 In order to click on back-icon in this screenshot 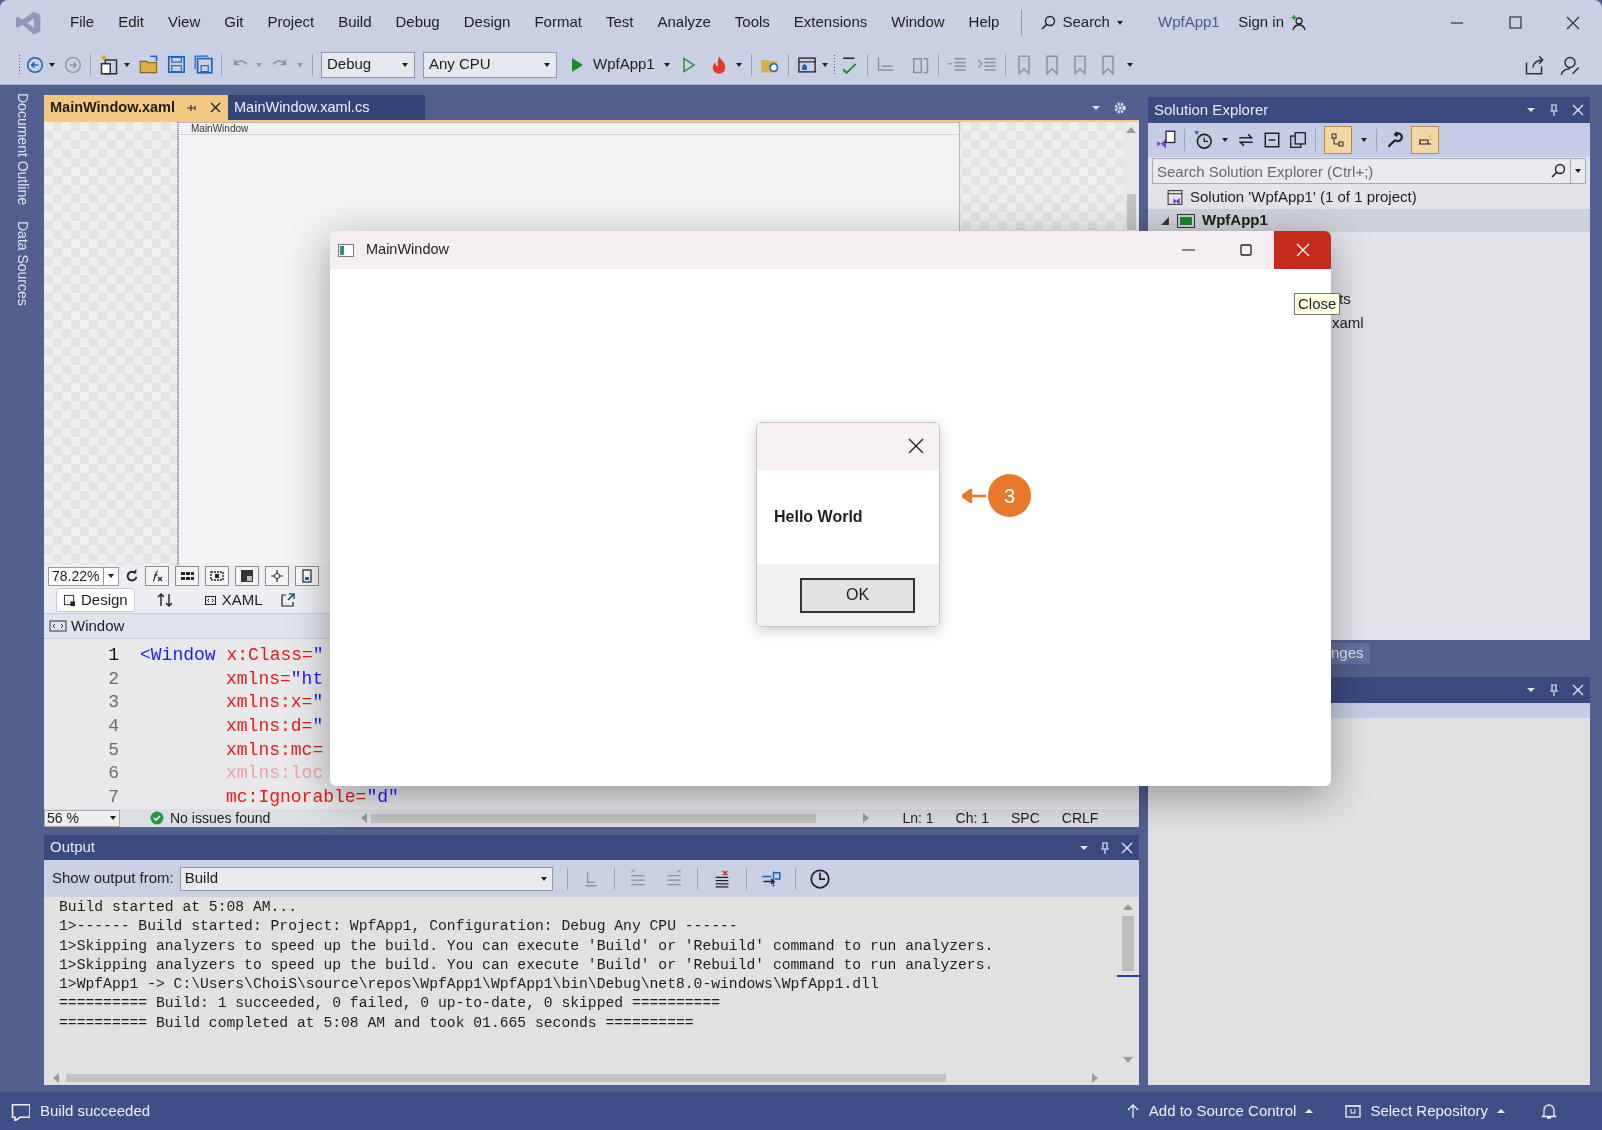, I will do `click(35, 64)`.